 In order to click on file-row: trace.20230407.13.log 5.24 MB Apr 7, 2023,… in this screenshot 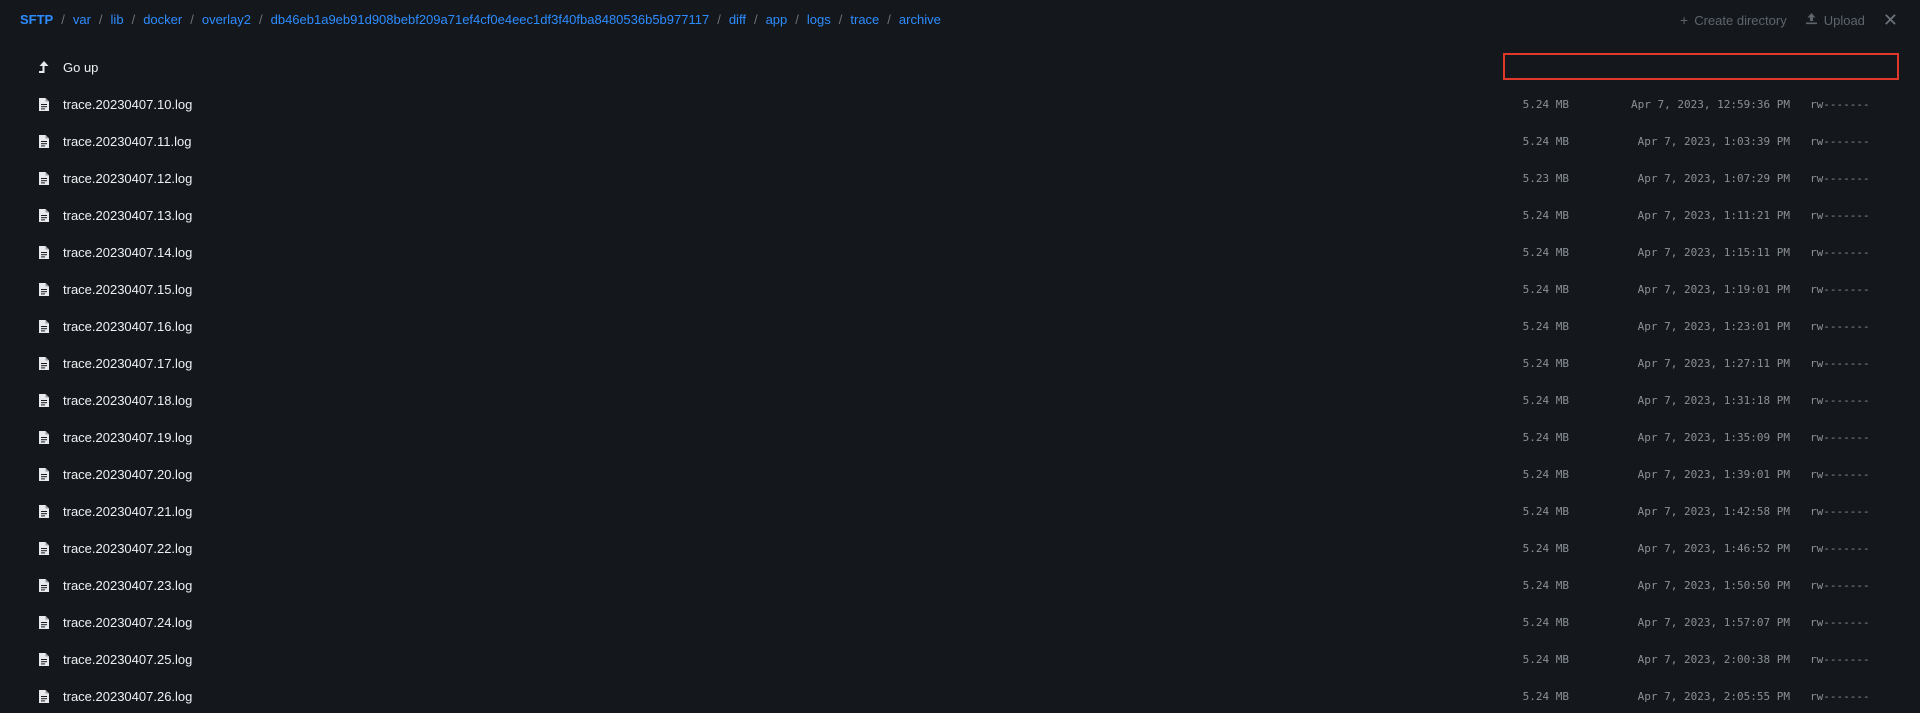, I will do `click(960, 216)`.